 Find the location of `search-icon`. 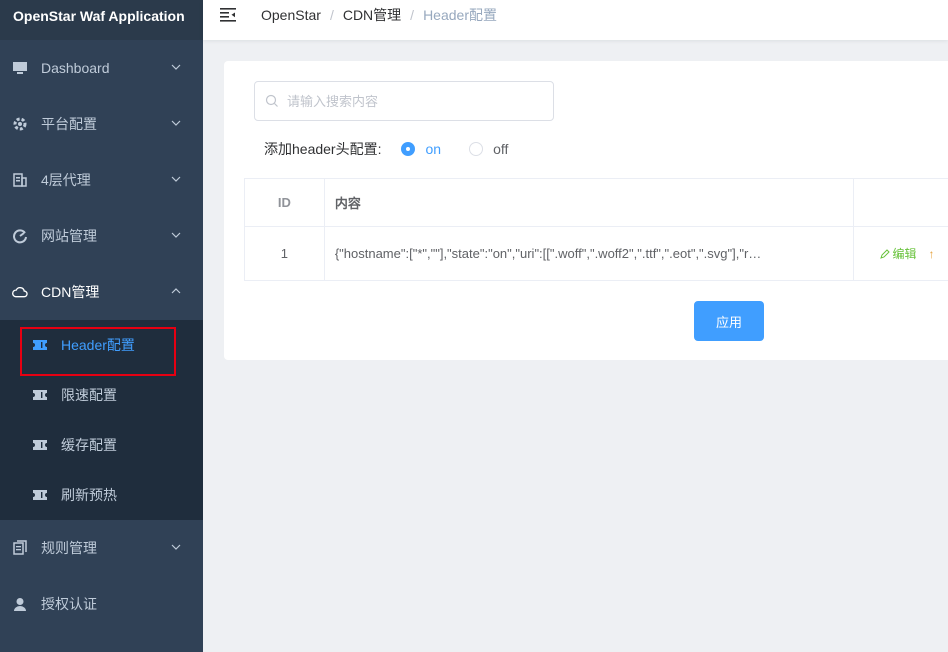

search-icon is located at coordinates (271, 100).